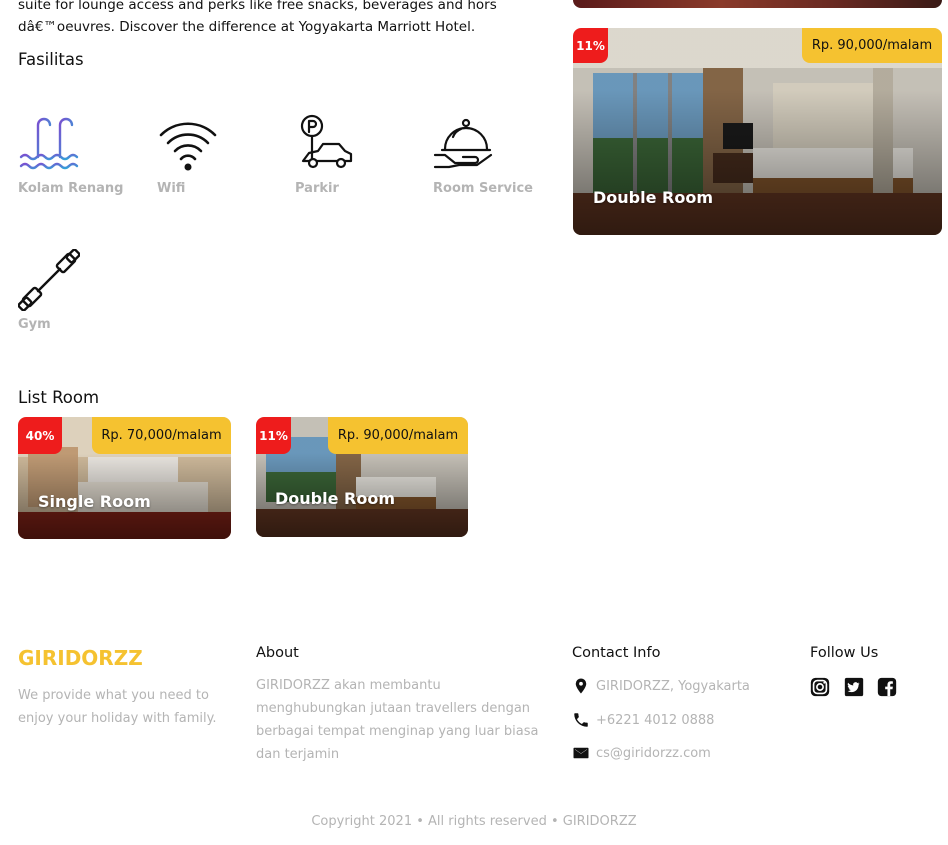  I want to click on contact-address: GIRIDORZZ, Yogyakarta, so click(661, 686).